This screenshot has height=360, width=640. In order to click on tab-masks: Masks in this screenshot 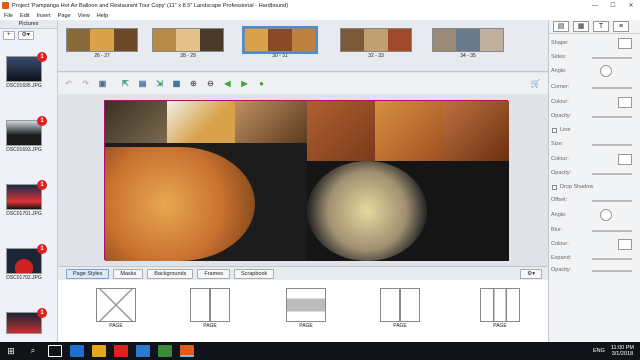, I will do `click(128, 273)`.